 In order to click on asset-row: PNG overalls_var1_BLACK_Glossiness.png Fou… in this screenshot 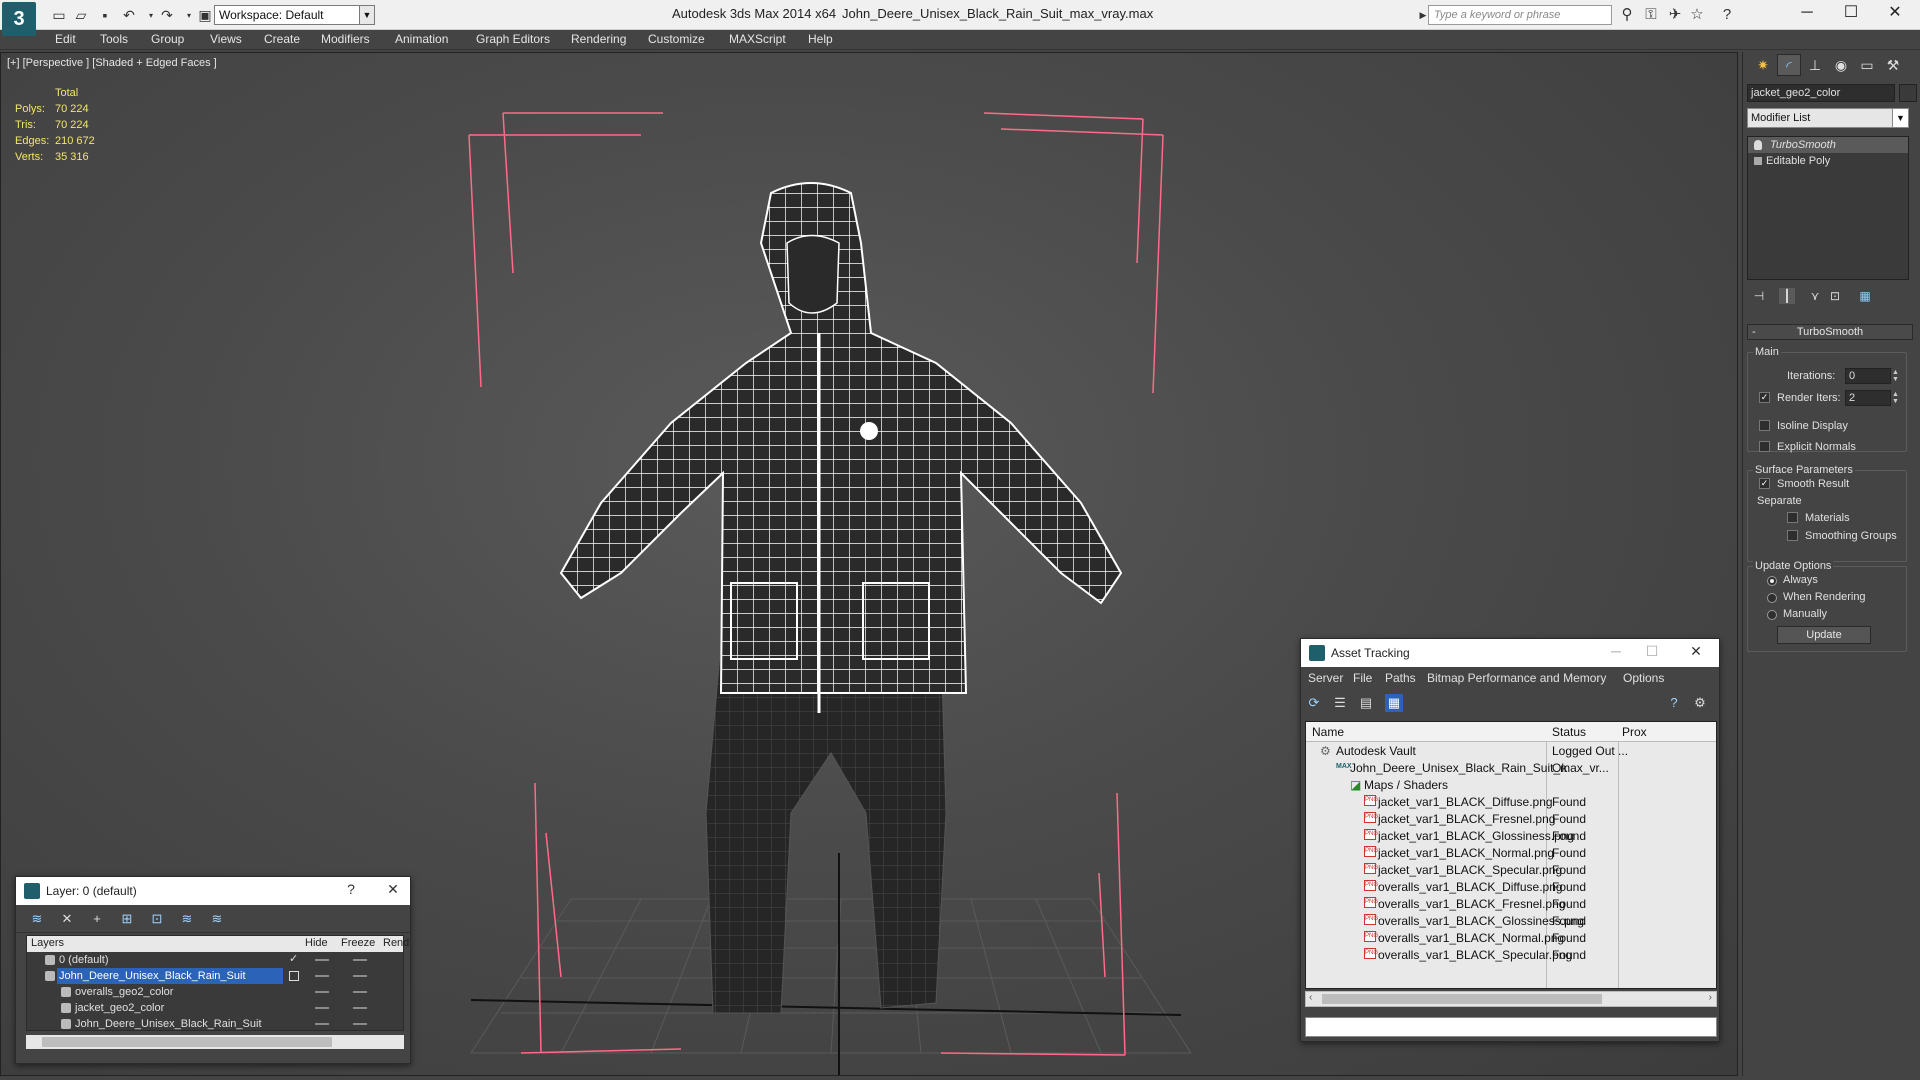, I will do `click(1511, 920)`.